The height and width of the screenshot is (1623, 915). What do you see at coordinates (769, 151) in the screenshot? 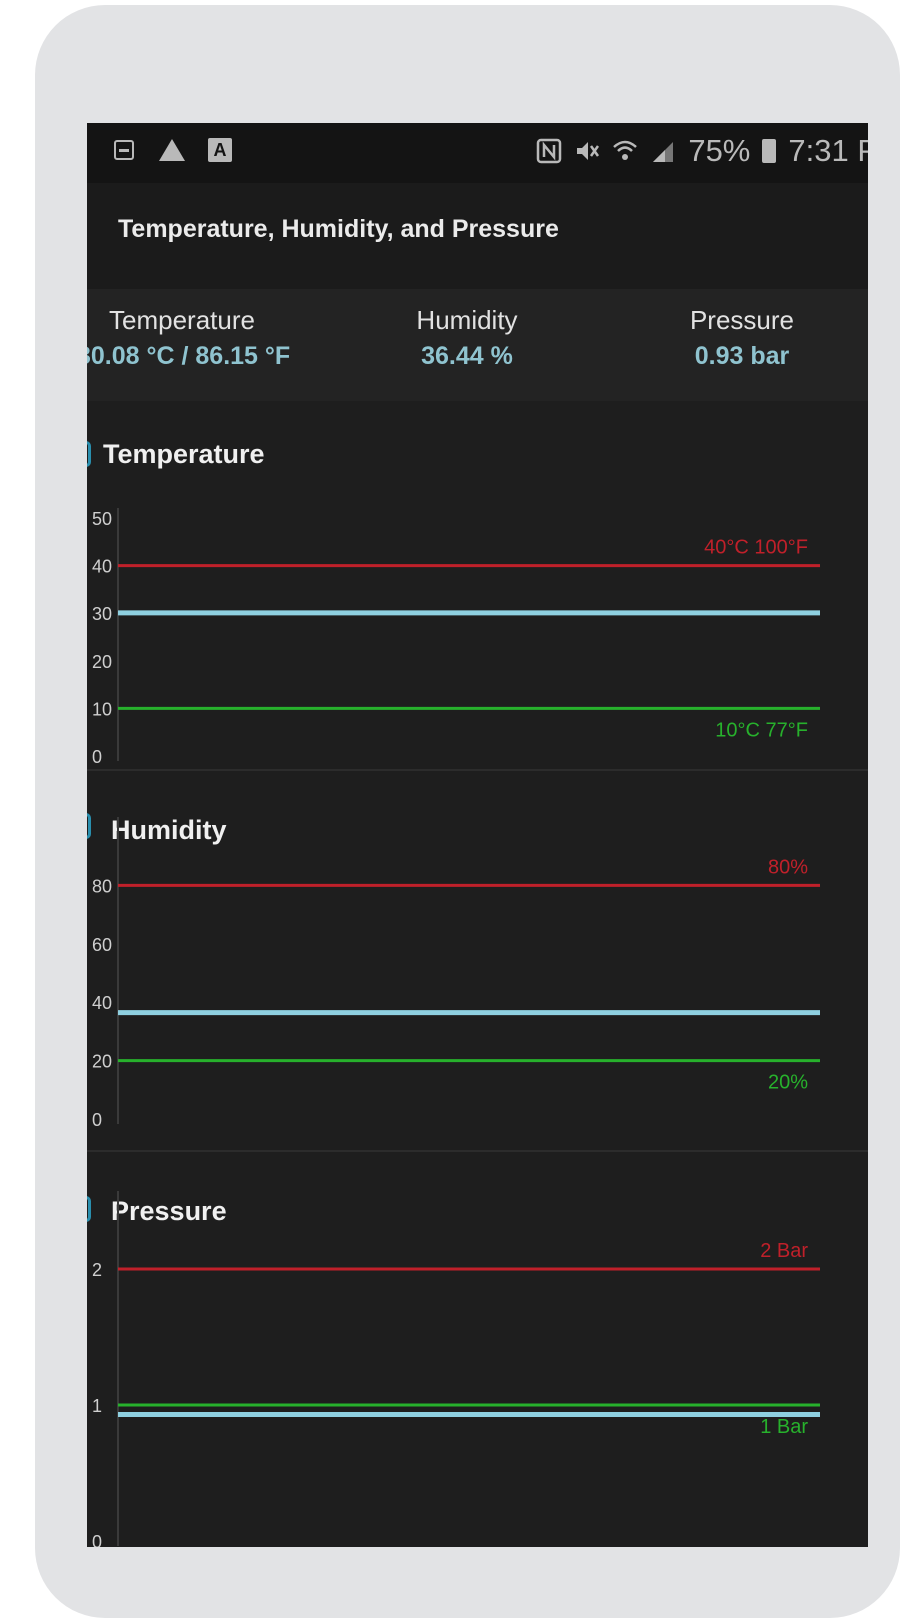
I see `battery-icon` at bounding box center [769, 151].